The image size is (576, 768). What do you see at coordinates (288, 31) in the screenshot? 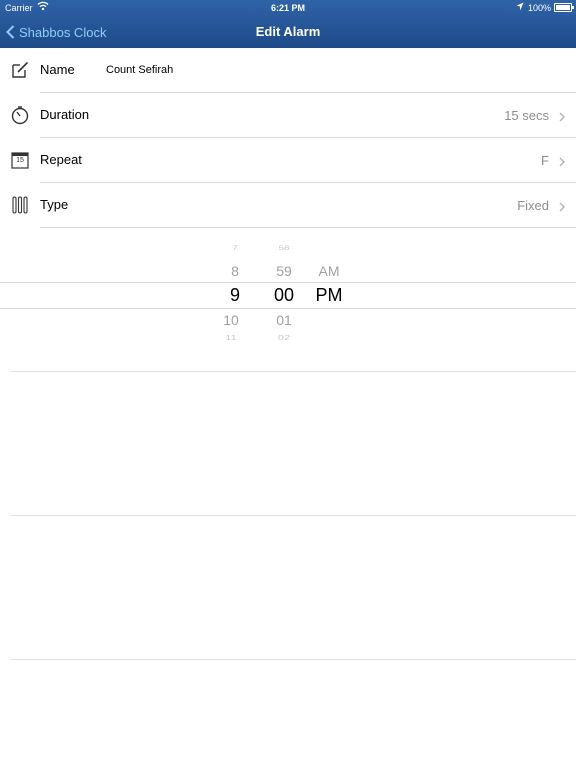
I see `page-title: Edit Alarm` at bounding box center [288, 31].